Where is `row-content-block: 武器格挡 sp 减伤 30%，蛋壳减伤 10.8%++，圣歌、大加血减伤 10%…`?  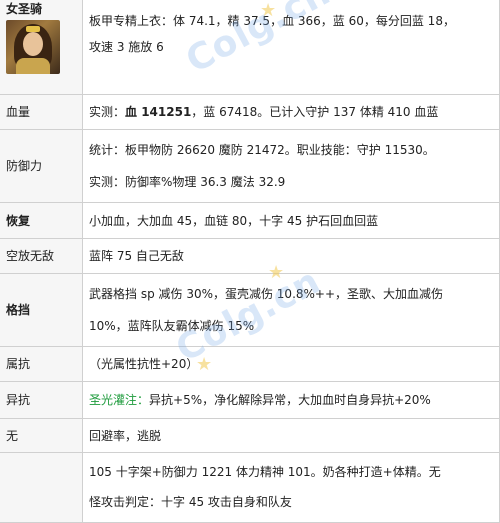 row-content-block: 武器格挡 sp 减伤 30%，蛋壳减伤 10.8%++，圣歌、大加血减伤 10%… is located at coordinates (291, 310).